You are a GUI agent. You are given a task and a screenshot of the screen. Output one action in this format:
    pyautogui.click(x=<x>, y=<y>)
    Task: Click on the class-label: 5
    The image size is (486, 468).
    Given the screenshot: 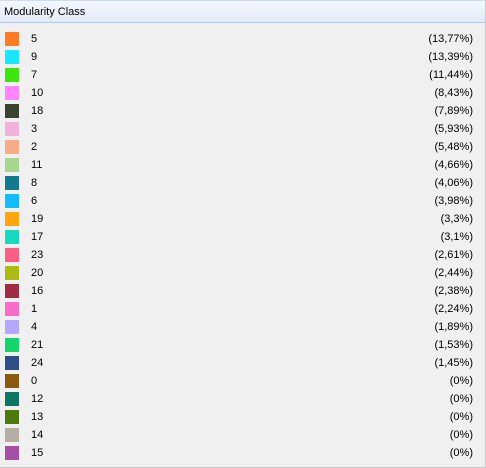 What is the action you would take?
    pyautogui.click(x=34, y=39)
    